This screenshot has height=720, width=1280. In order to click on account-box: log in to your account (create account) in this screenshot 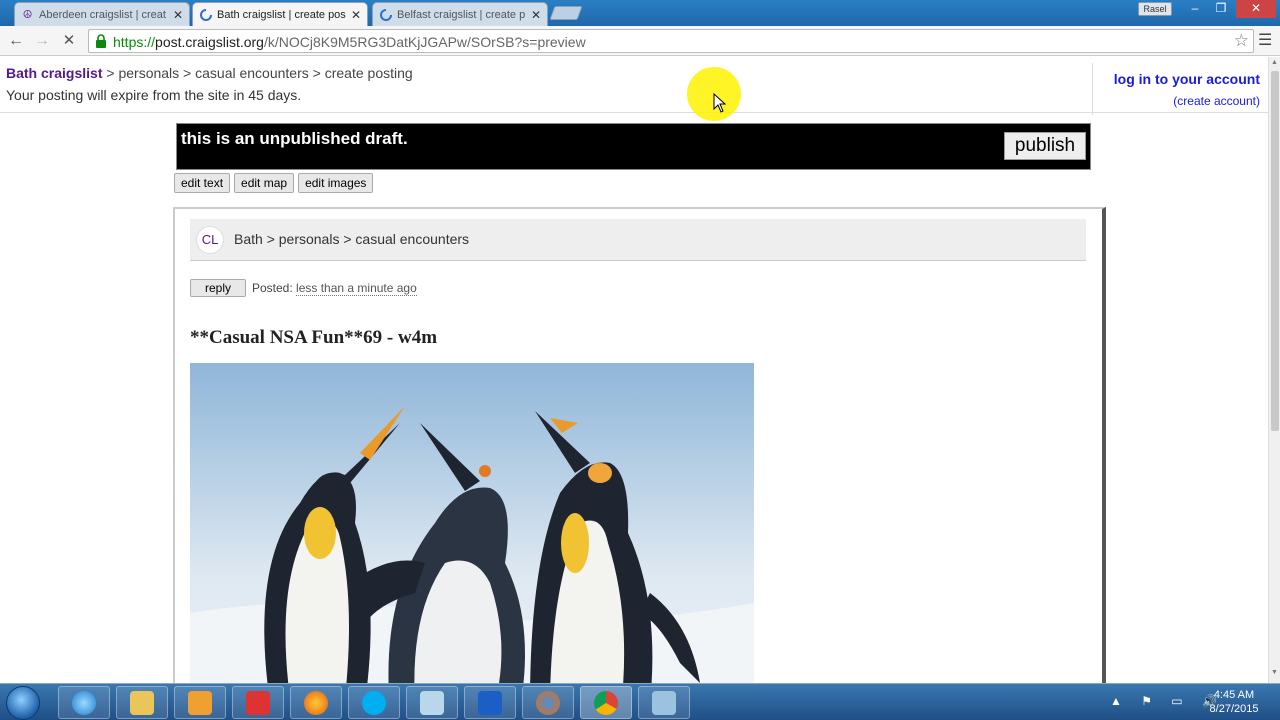, I will do `click(1180, 89)`.